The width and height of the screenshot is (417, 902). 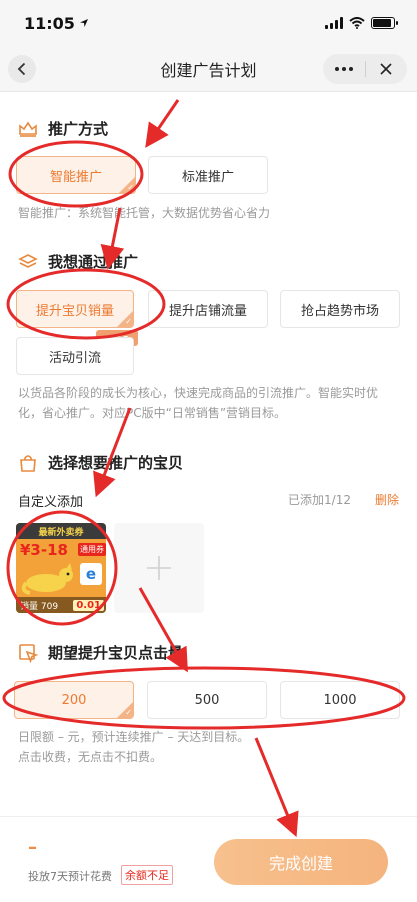 I want to click on clicks-description-line1: 日限额 – 元，预计连续推广 – 天达到目标。, so click(x=134, y=737).